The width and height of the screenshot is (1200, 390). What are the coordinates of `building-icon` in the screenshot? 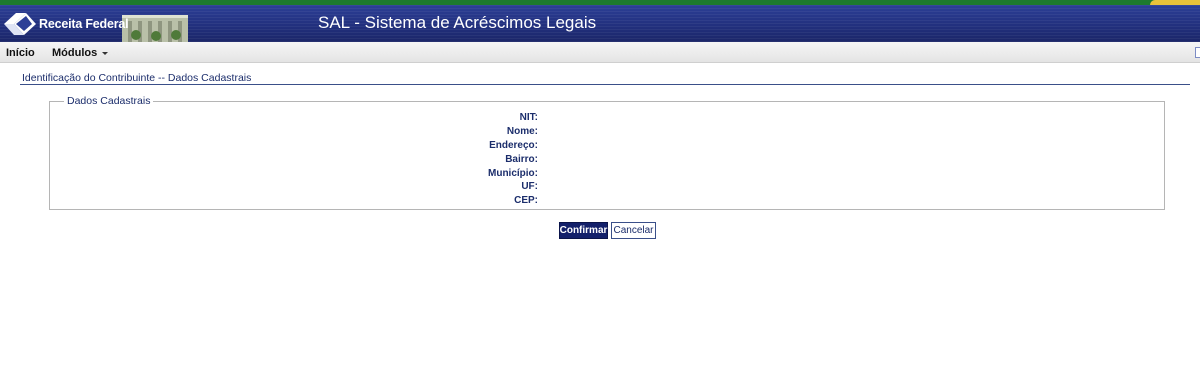 It's located at (155, 23).